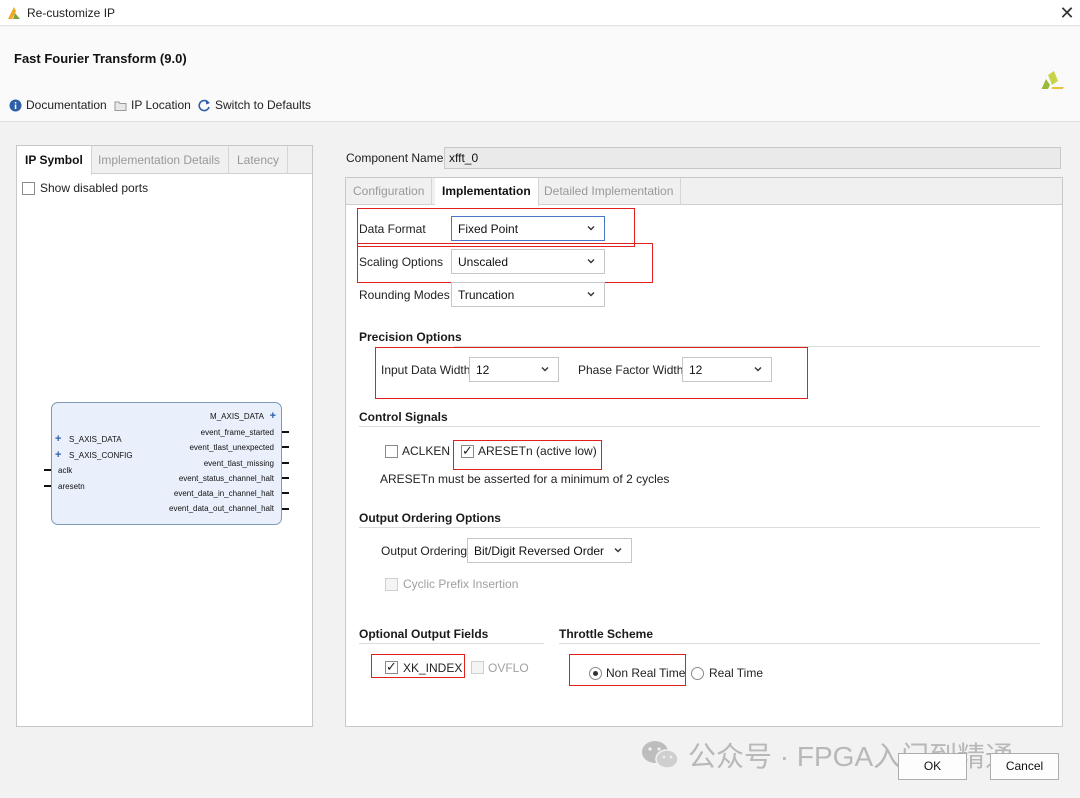 This screenshot has height=798, width=1080. What do you see at coordinates (410, 337) in the screenshot?
I see `precision-options-heading: Precision Options` at bounding box center [410, 337].